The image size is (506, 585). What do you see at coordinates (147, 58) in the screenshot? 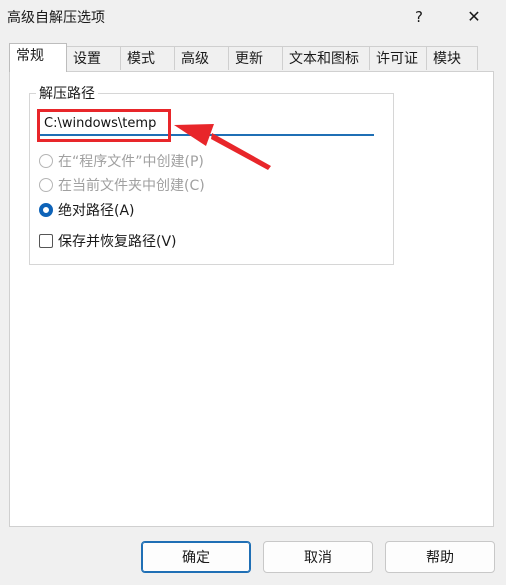
I see `tab-mode: 模式` at bounding box center [147, 58].